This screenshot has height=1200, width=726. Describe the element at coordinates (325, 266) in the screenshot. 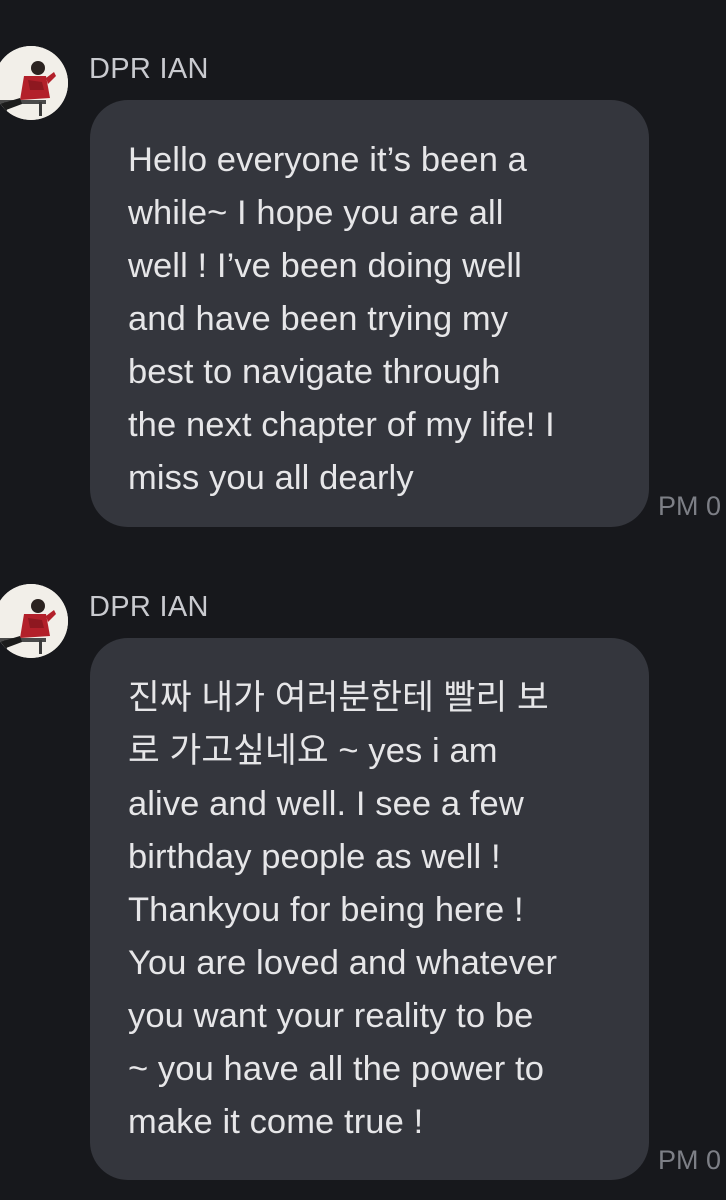

I see `message-line: well ! I’ve been doing well` at that location.